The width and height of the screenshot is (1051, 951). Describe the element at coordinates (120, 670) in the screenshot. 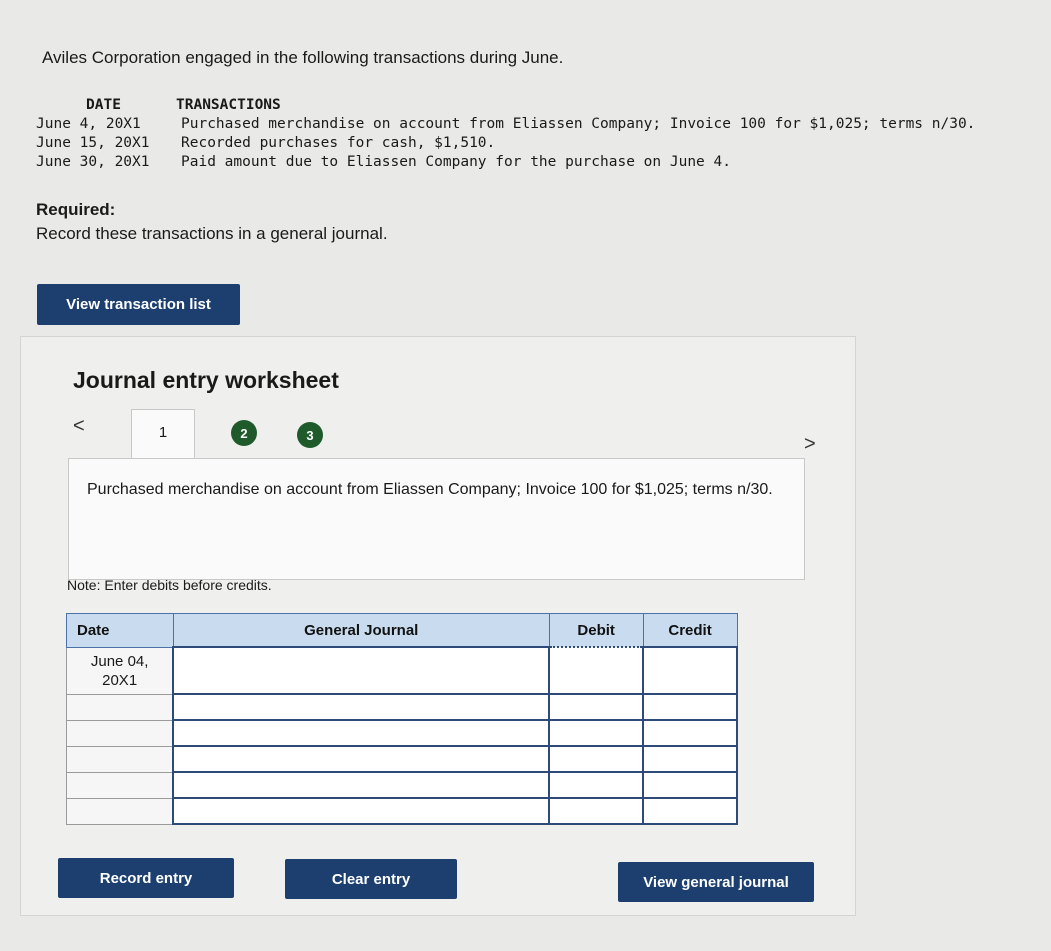

I see `entry-date: June 04, 20X1` at that location.